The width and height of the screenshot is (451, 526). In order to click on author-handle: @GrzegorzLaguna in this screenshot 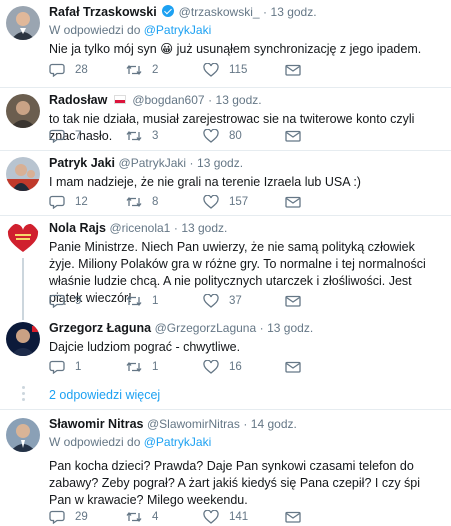, I will do `click(206, 328)`.